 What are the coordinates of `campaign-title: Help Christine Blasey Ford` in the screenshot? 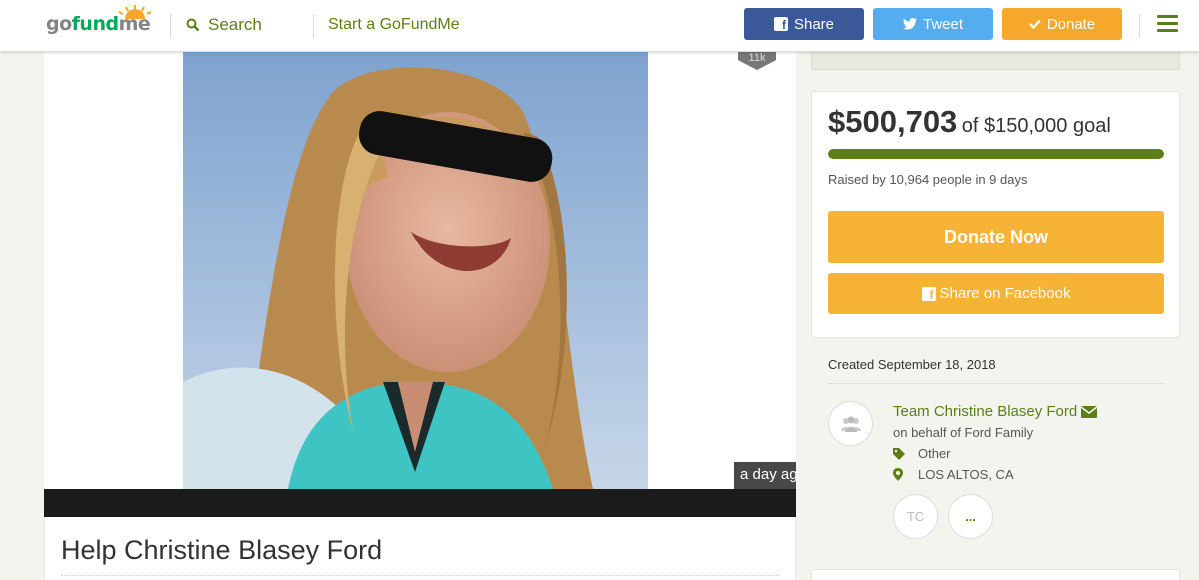 It's located at (222, 550).